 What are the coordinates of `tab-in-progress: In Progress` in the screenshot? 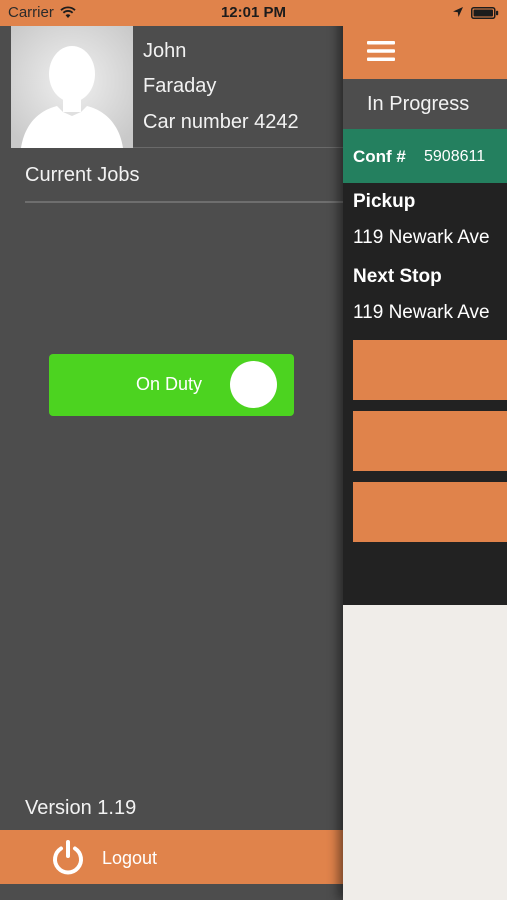 It's located at (425, 104).